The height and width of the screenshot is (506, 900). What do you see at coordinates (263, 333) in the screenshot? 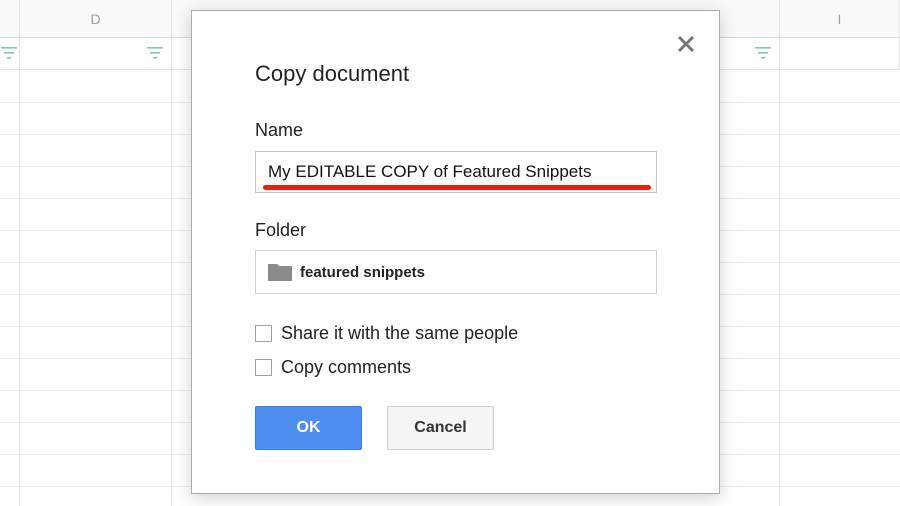
I see `share-checkbox` at bounding box center [263, 333].